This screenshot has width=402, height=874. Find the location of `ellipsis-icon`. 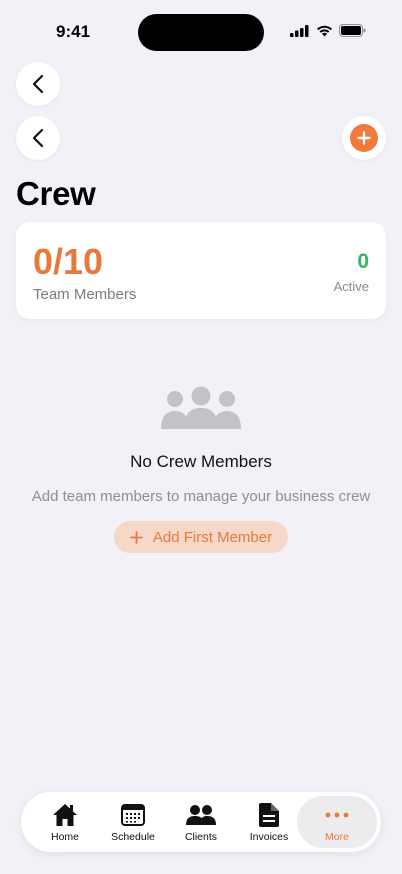

ellipsis-icon is located at coordinates (337, 815).